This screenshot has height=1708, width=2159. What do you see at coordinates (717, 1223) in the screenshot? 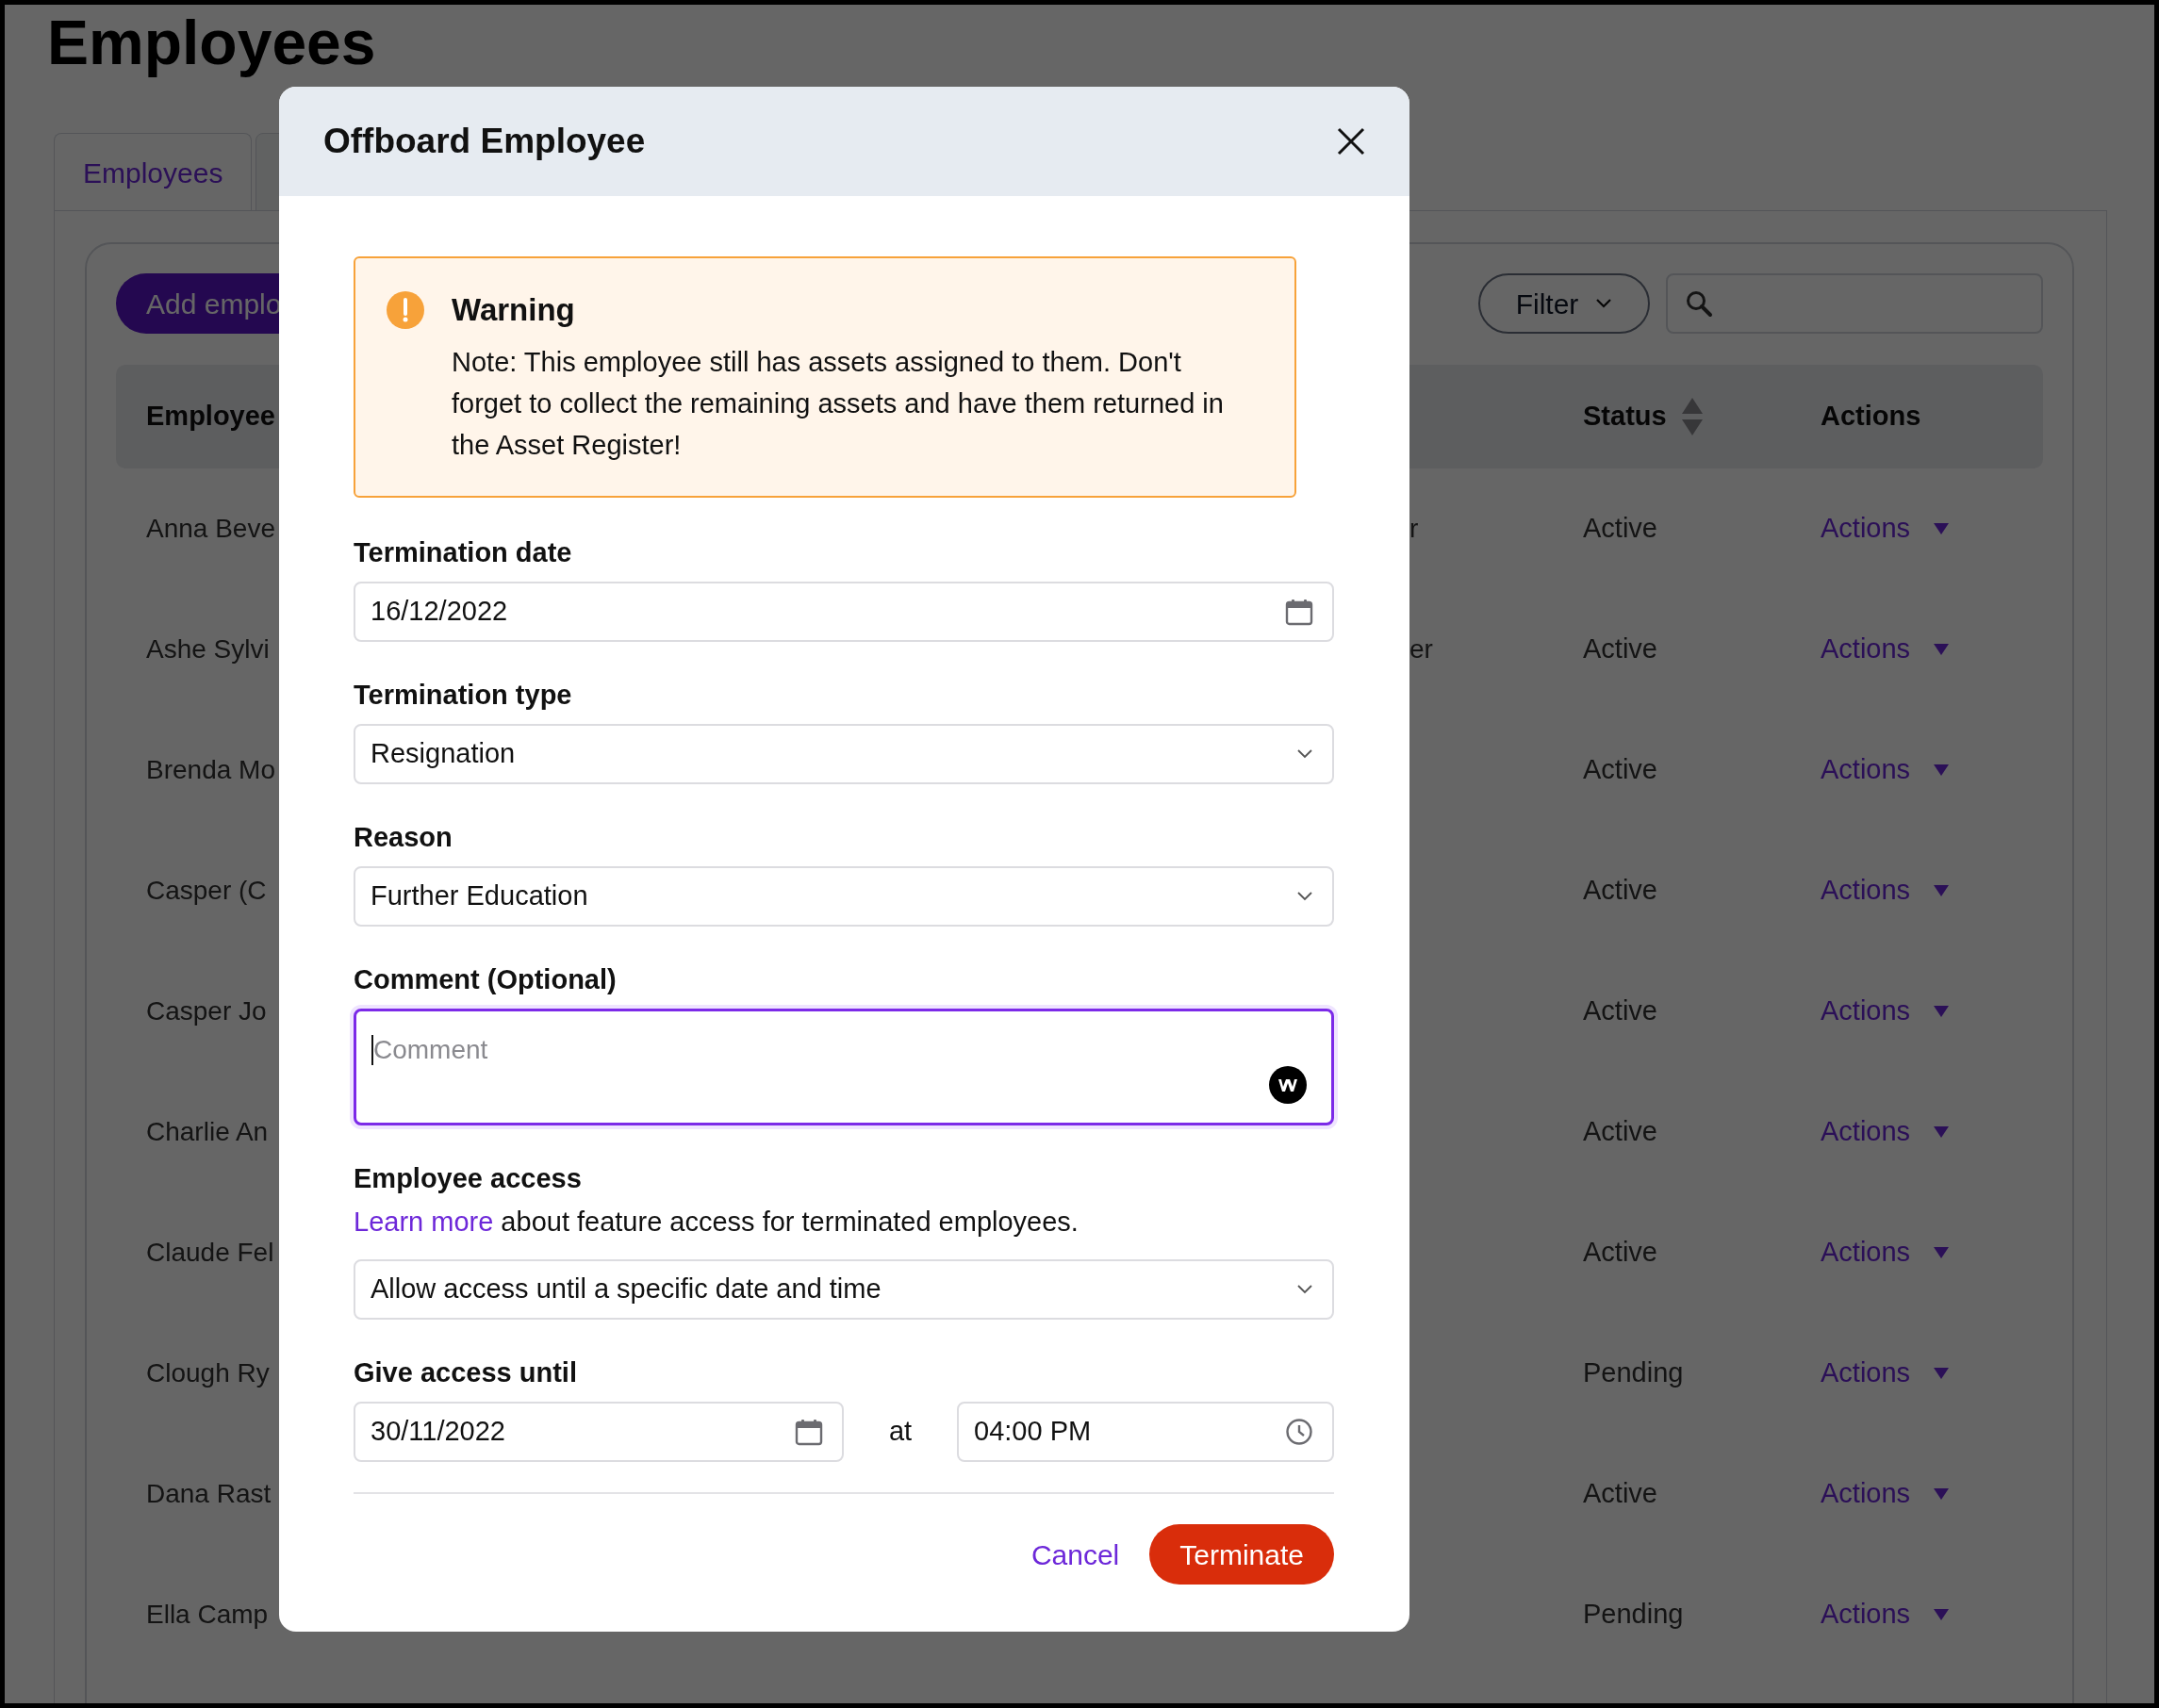
I see `help-text: Learn more about feature access for terminated employees.` at bounding box center [717, 1223].